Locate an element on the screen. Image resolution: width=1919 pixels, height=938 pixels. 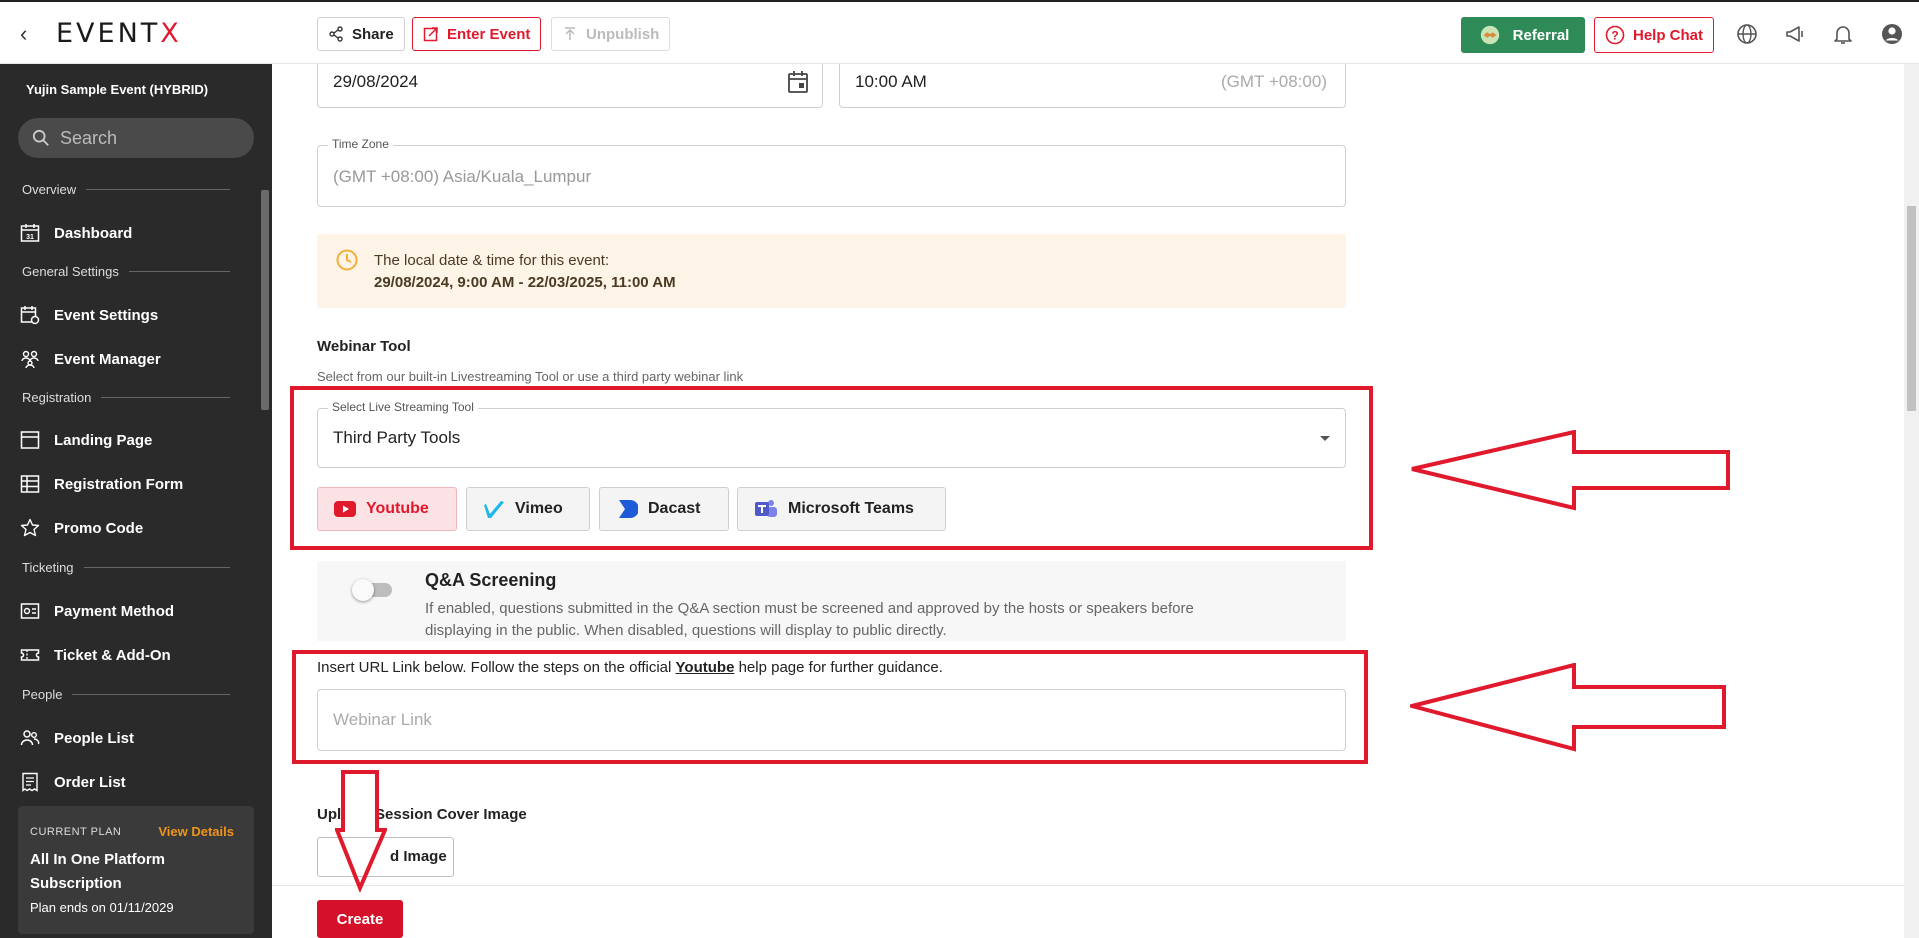
sidebar-item-dashboard: 31 Dashboard is located at coordinates (76, 233).